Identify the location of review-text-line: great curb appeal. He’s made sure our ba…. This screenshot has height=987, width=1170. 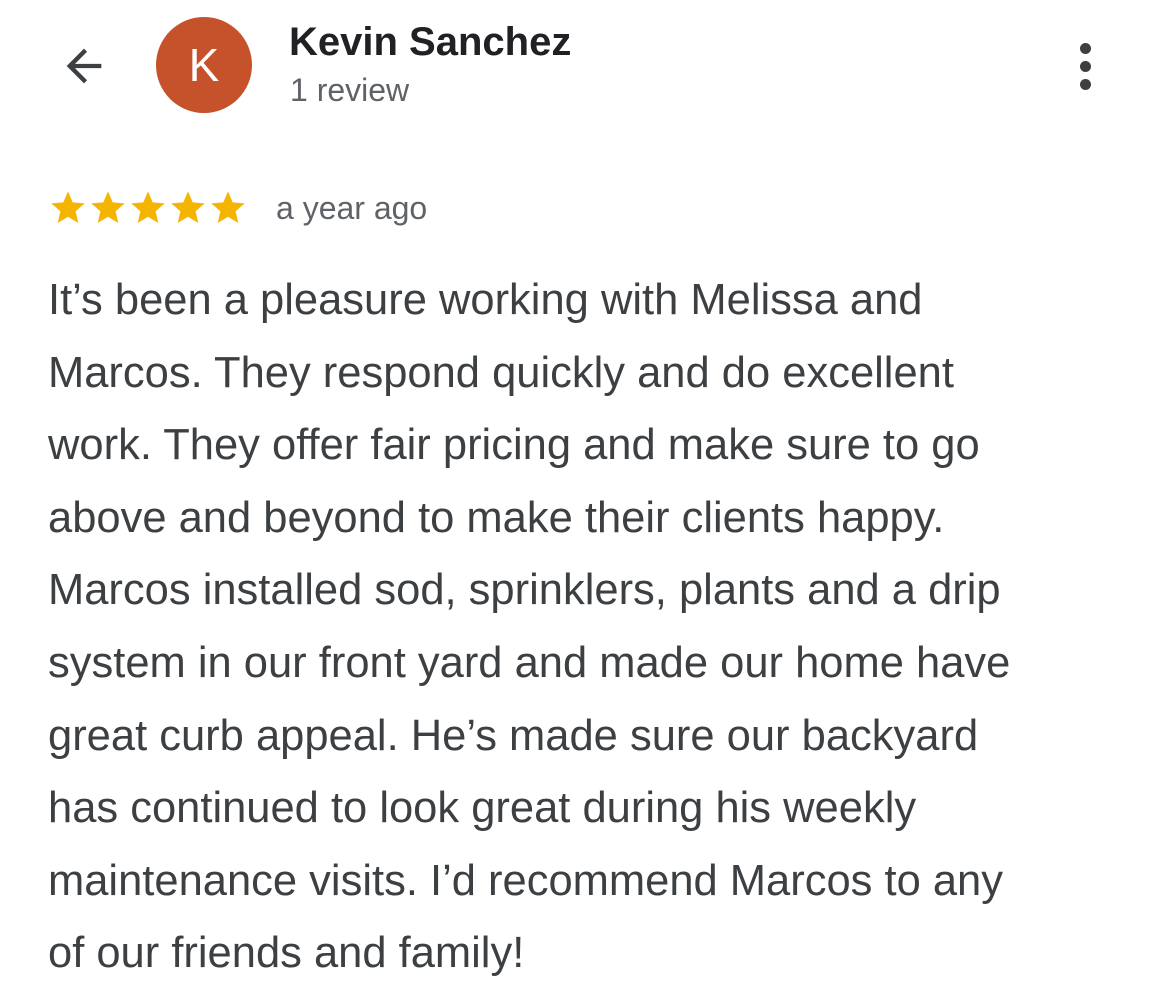
(513, 735).